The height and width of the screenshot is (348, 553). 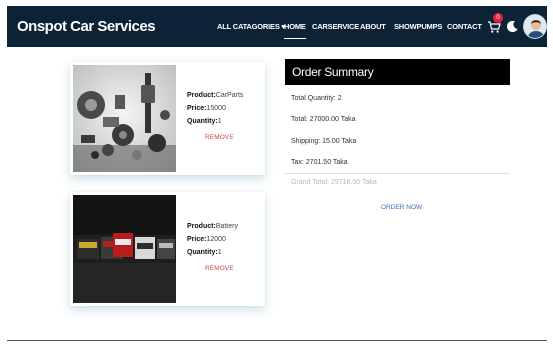 What do you see at coordinates (335, 26) in the screenshot?
I see `nav-carservice-link: CARSERVICE` at bounding box center [335, 26].